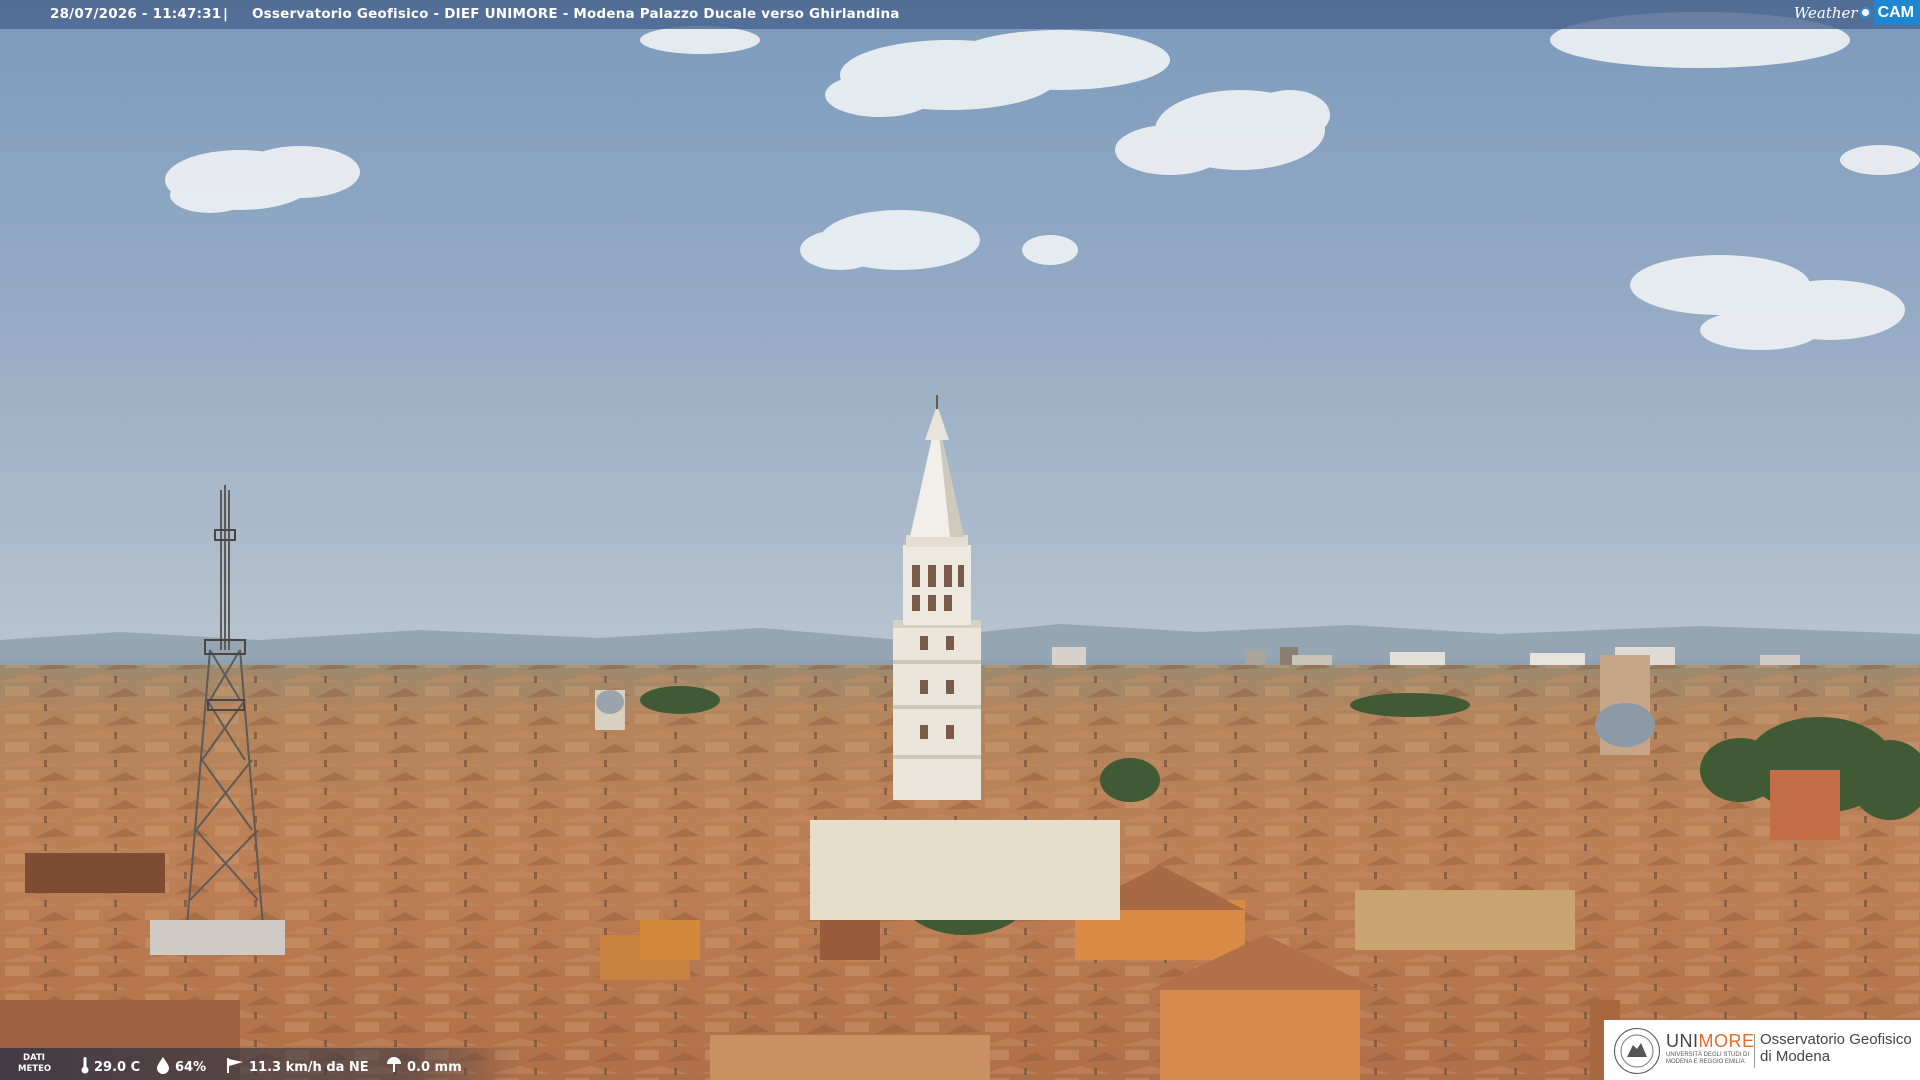  I want to click on brand-dot-icon, so click(1865, 12).